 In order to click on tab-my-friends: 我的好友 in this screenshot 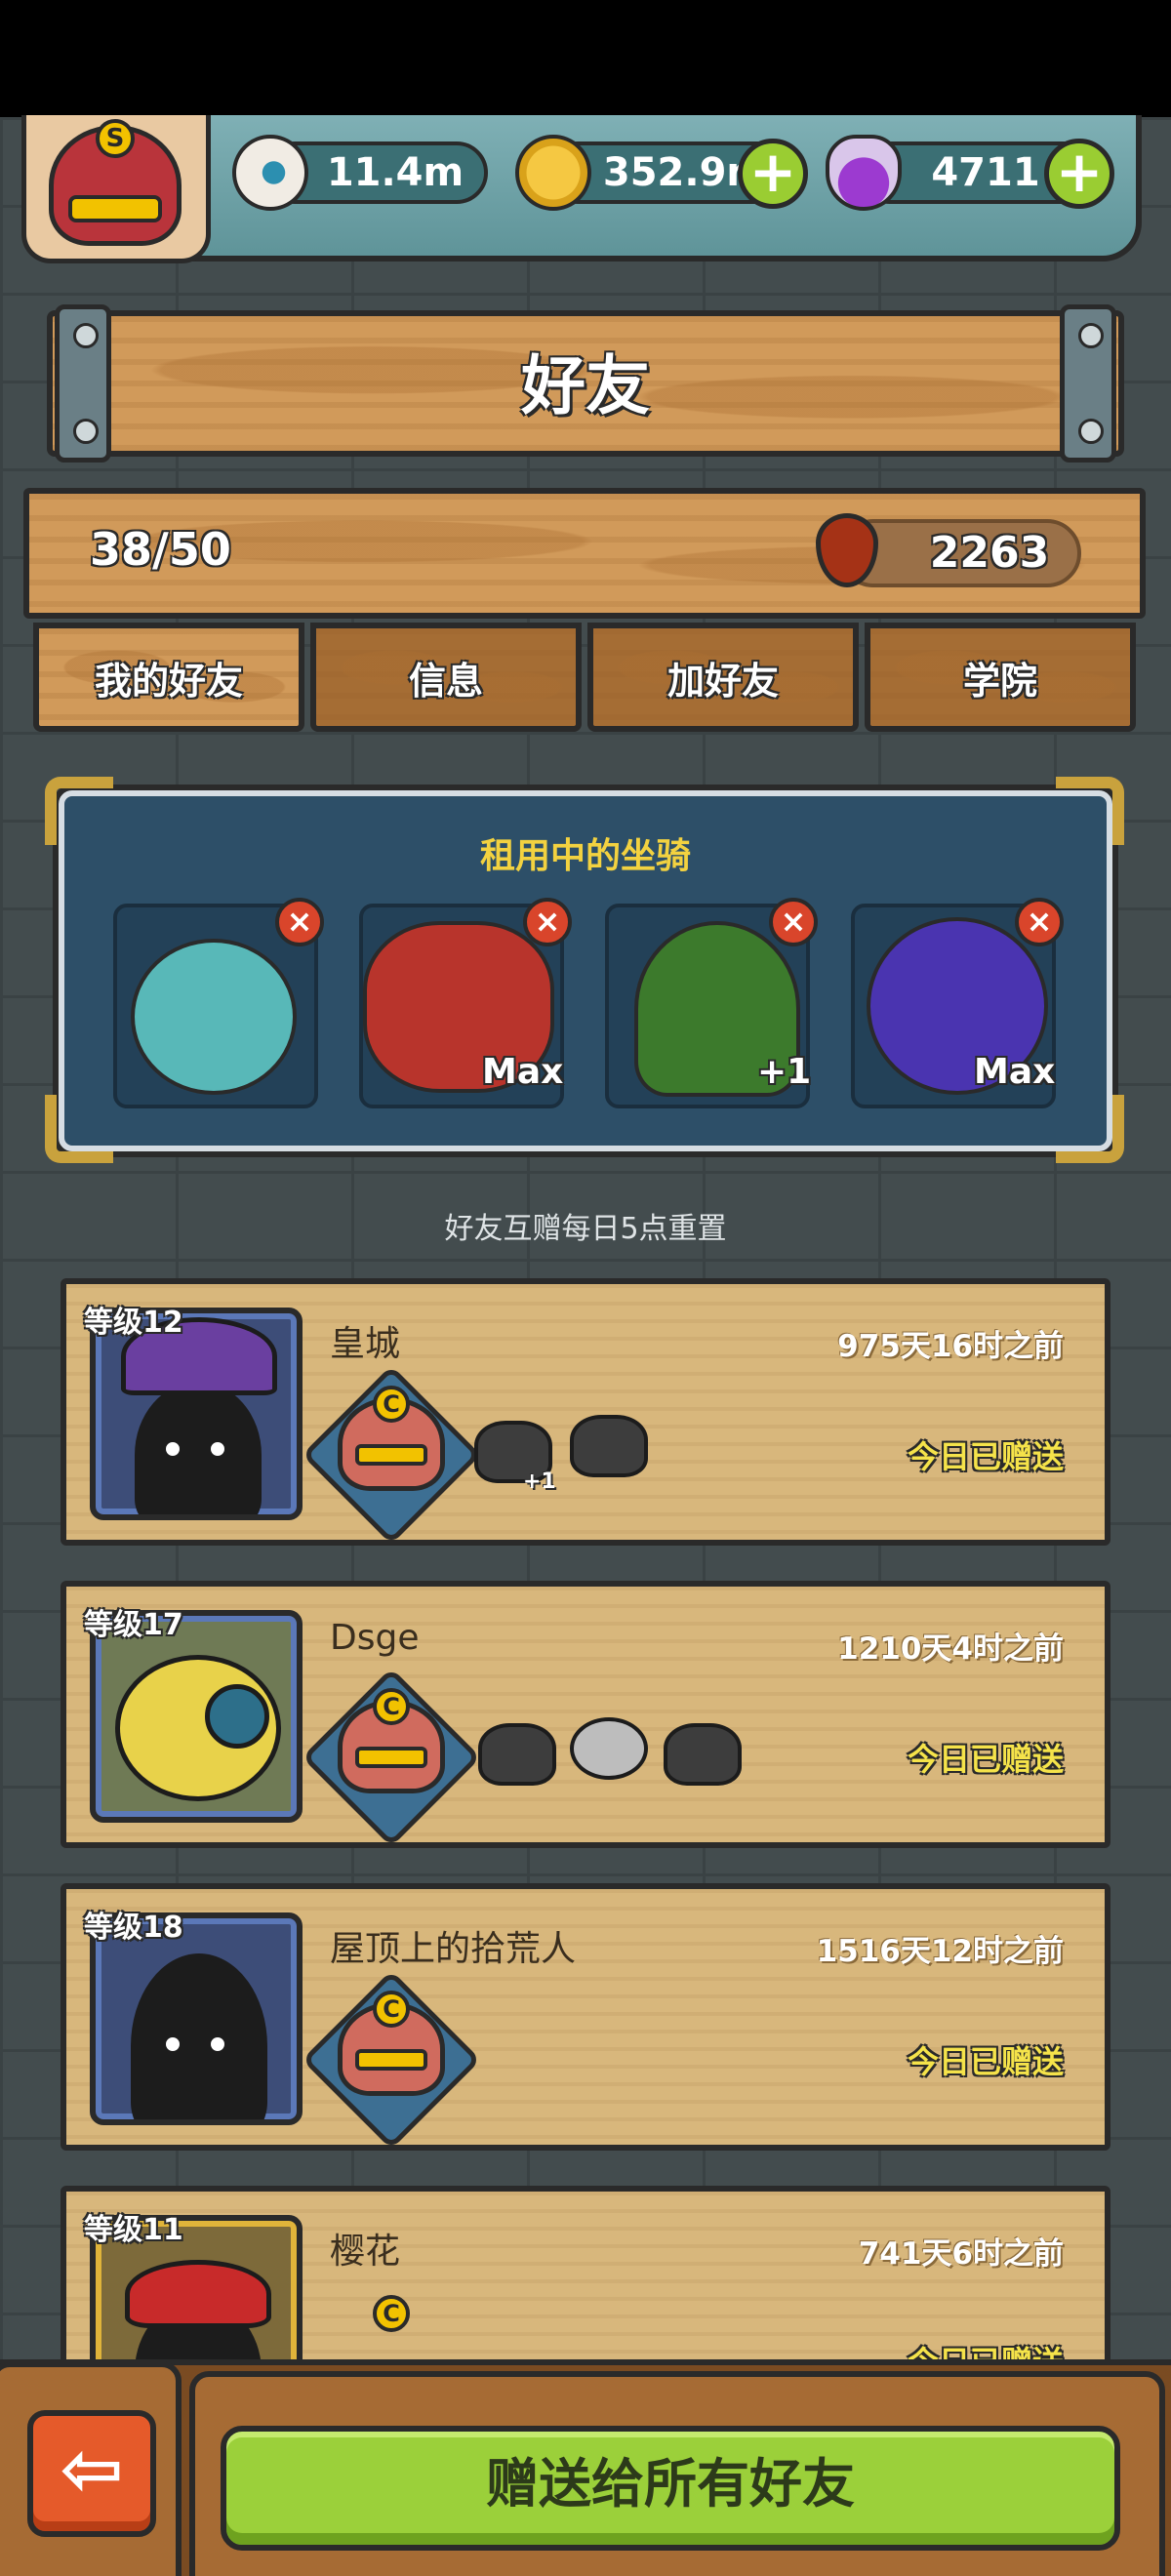, I will do `click(168, 677)`.